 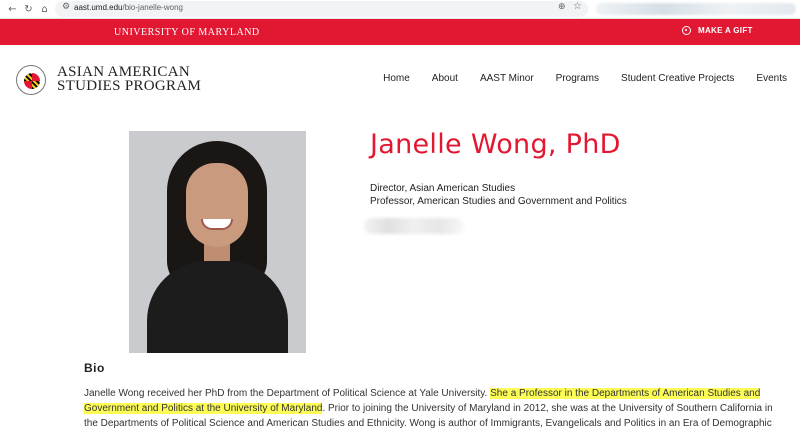 What do you see at coordinates (771, 78) in the screenshot?
I see `nav-events: Events` at bounding box center [771, 78].